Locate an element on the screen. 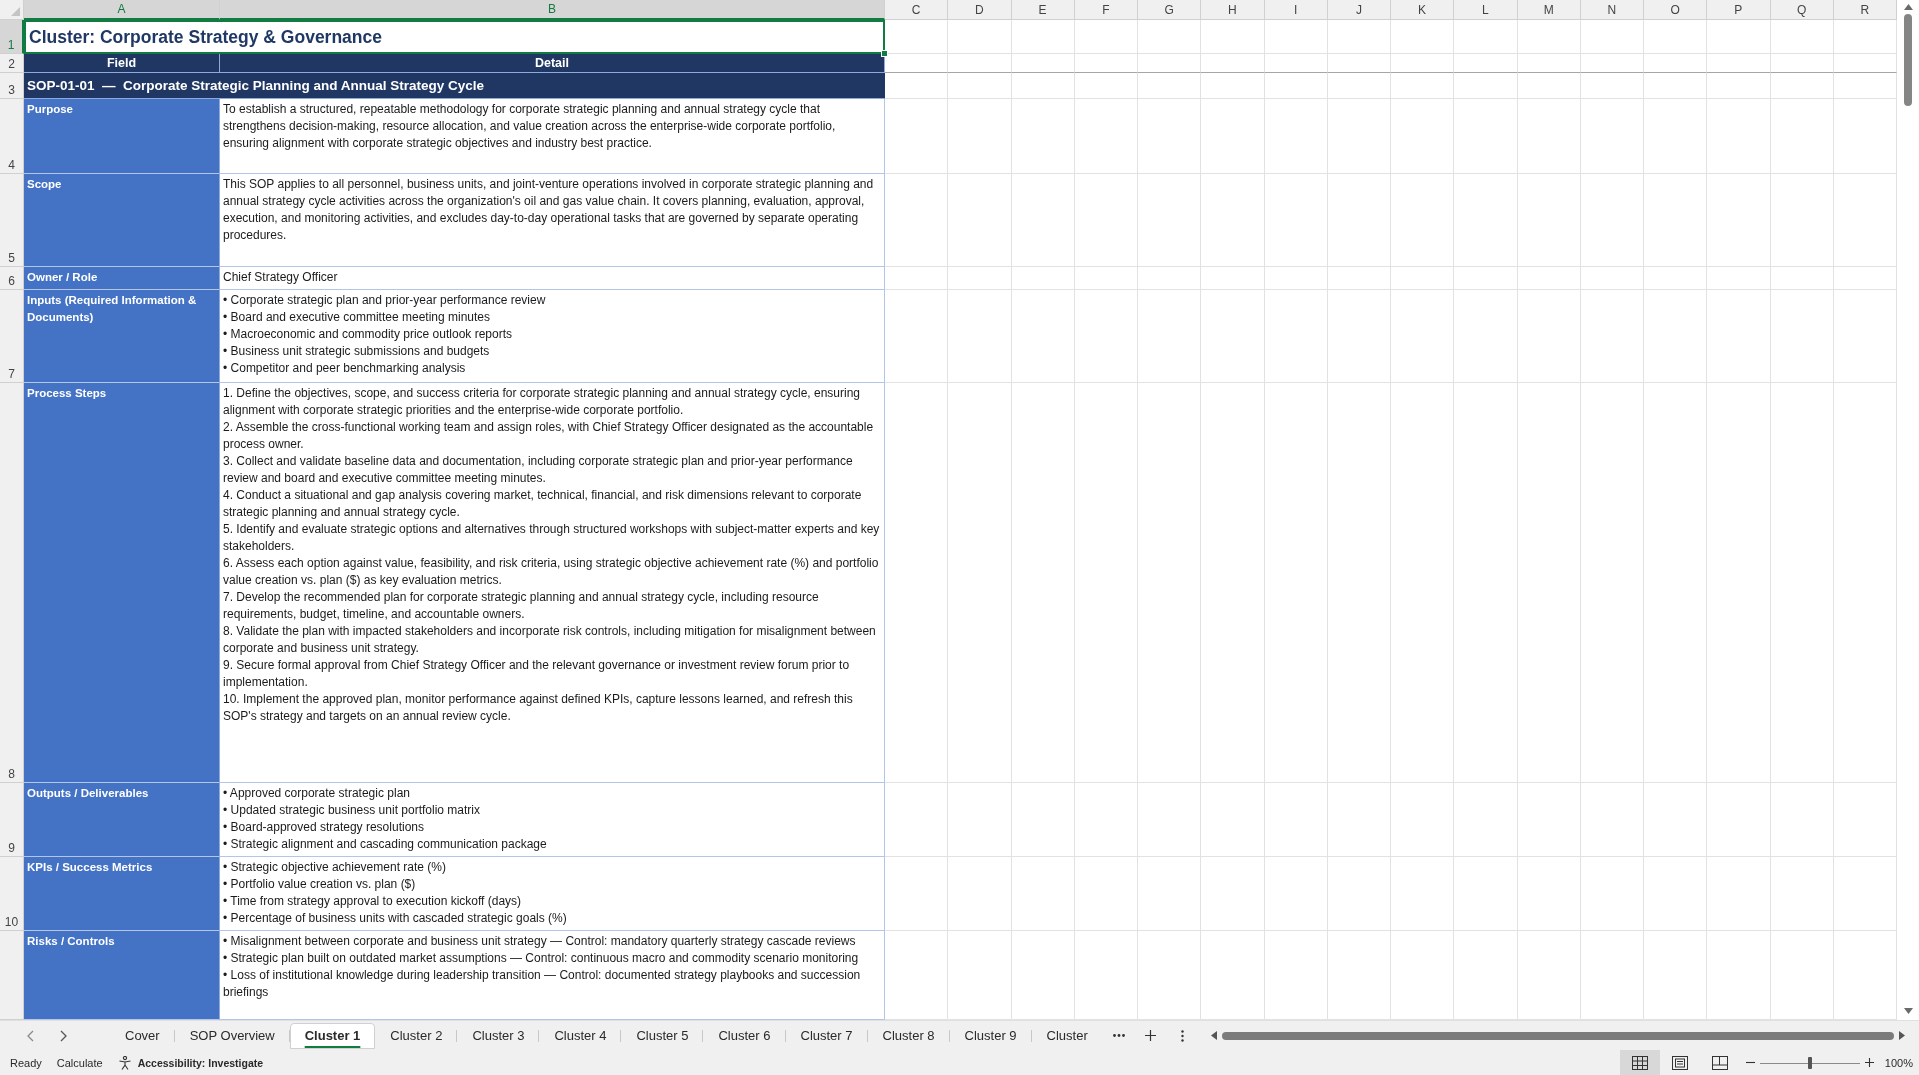 This screenshot has width=1919, height=1075. accessibility-icon is located at coordinates (124, 1062).